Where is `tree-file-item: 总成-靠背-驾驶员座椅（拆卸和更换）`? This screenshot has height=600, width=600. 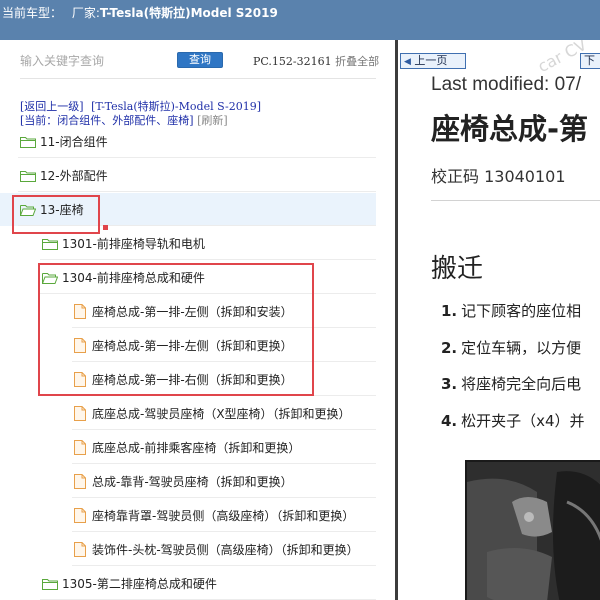
tree-file-item: 总成-靠背-驾驶员座椅（拆卸和更换） is located at coordinates (188, 481).